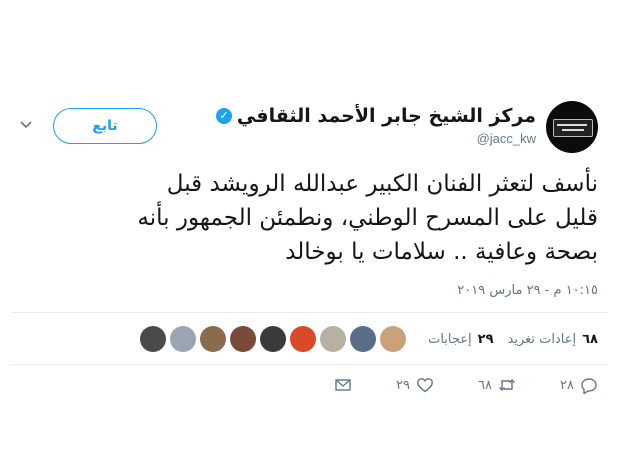 This screenshot has height=465, width=620. I want to click on reply-icon, so click(589, 386).